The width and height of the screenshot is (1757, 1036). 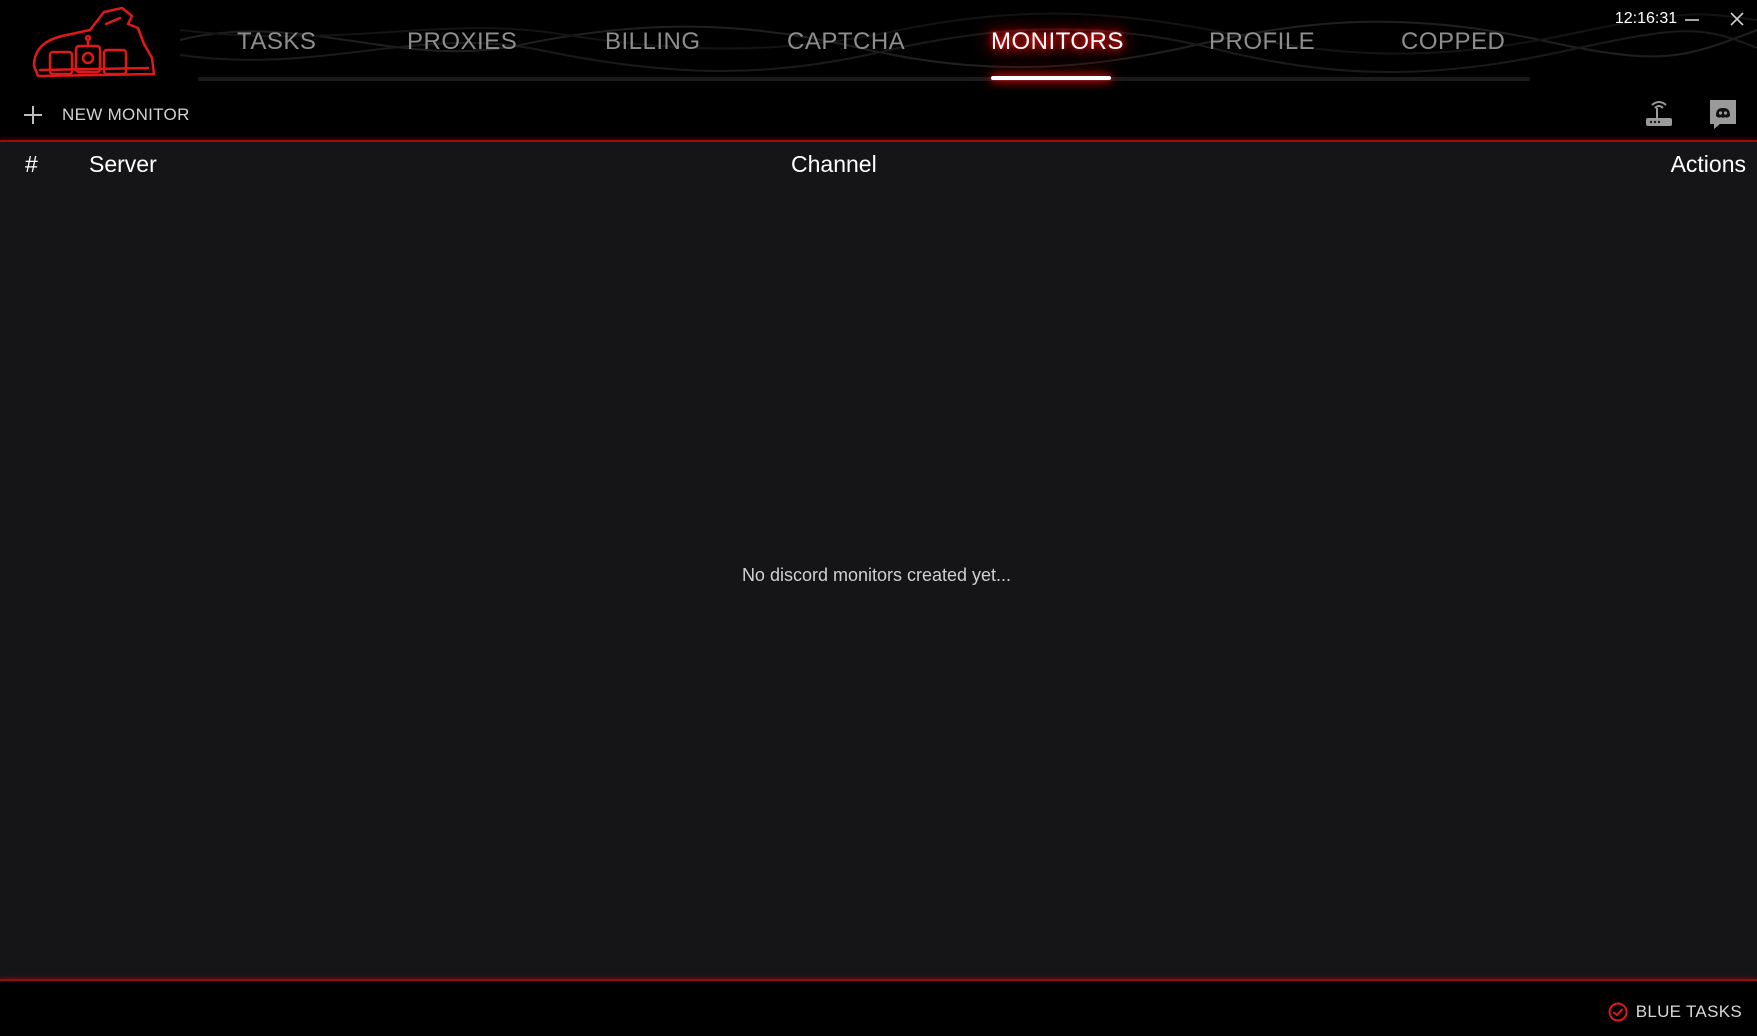 I want to click on tab-proxies: PROXIES, so click(x=462, y=42).